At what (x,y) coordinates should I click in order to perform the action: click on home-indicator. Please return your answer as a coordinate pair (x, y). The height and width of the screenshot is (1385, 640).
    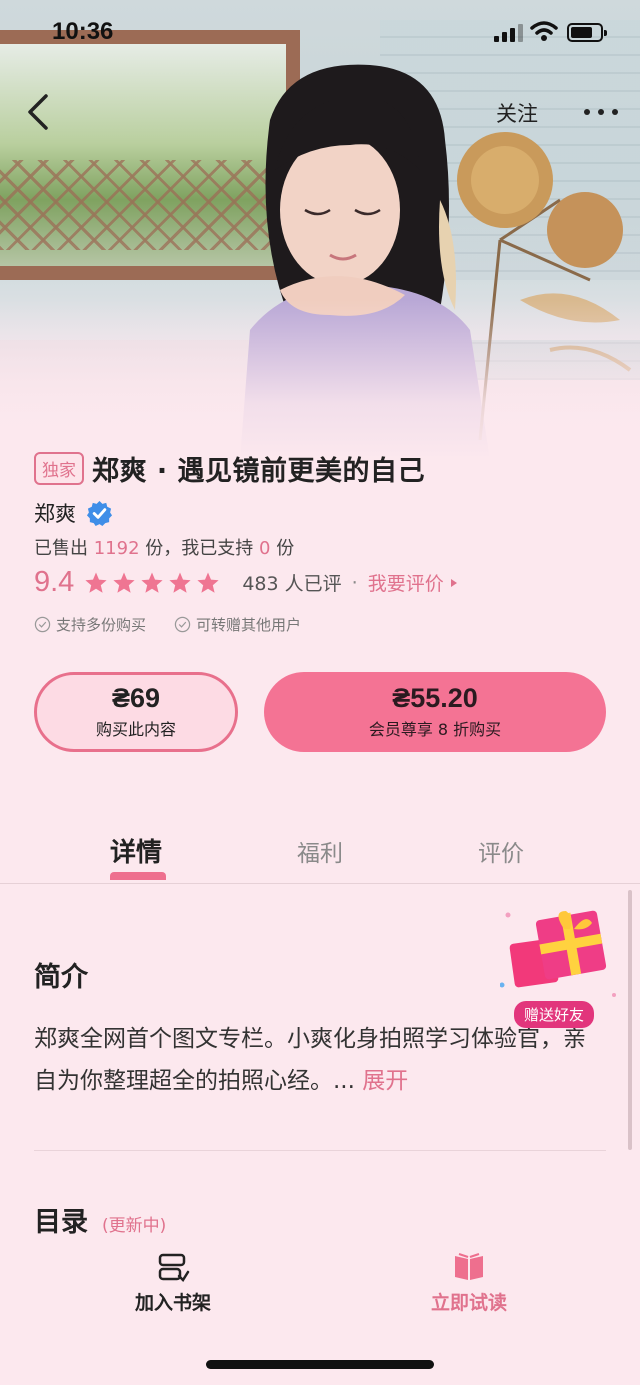
    Looking at the image, I should click on (320, 1364).